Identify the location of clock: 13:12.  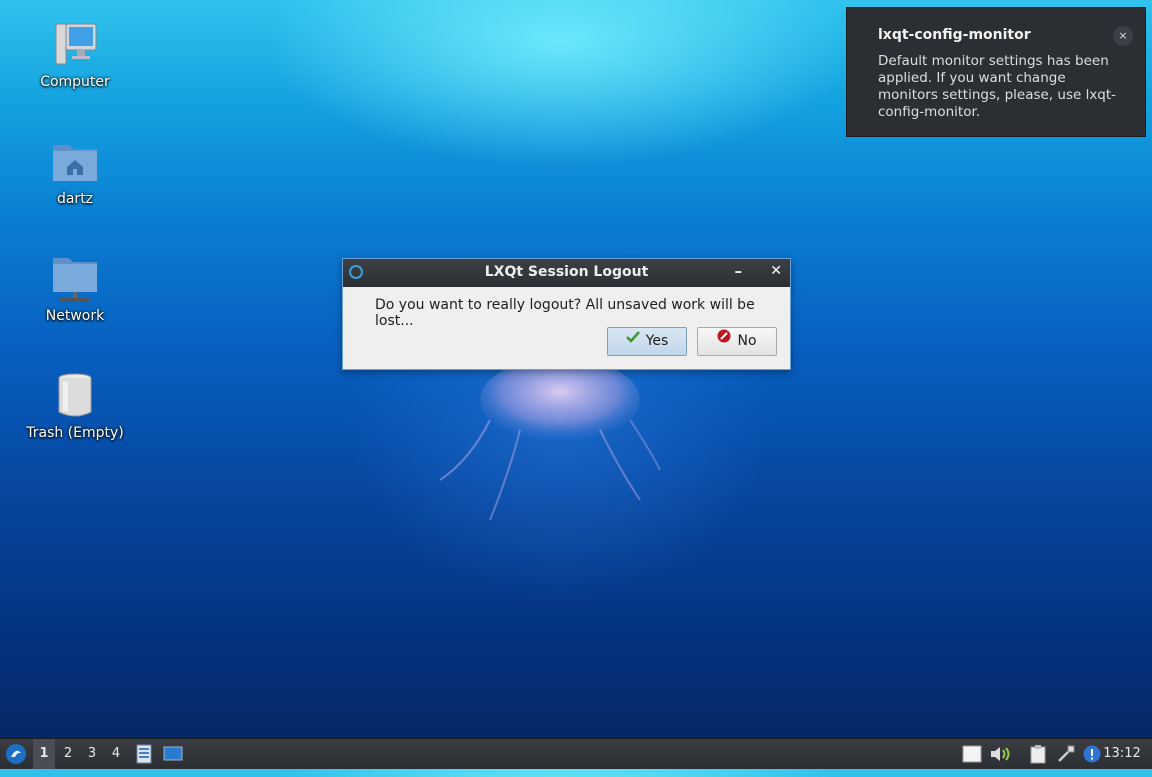
(1122, 754).